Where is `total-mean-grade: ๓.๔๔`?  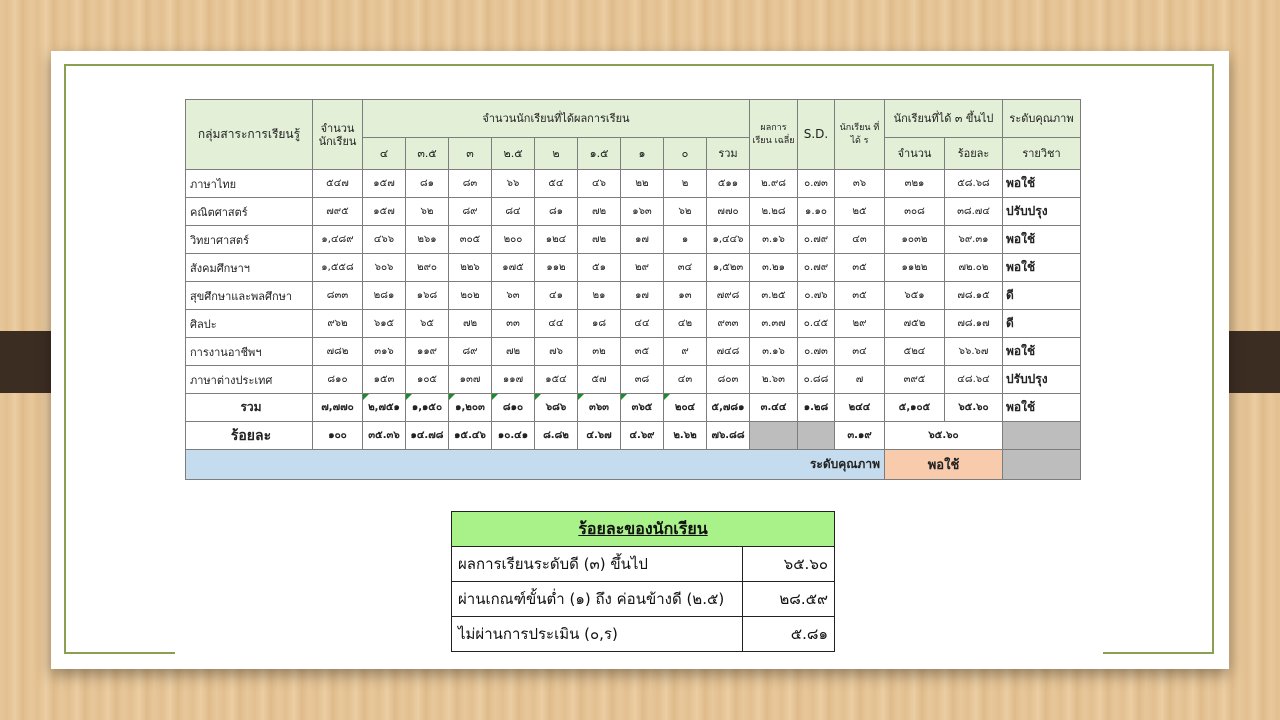 total-mean-grade: ๓.๔๔ is located at coordinates (773, 407).